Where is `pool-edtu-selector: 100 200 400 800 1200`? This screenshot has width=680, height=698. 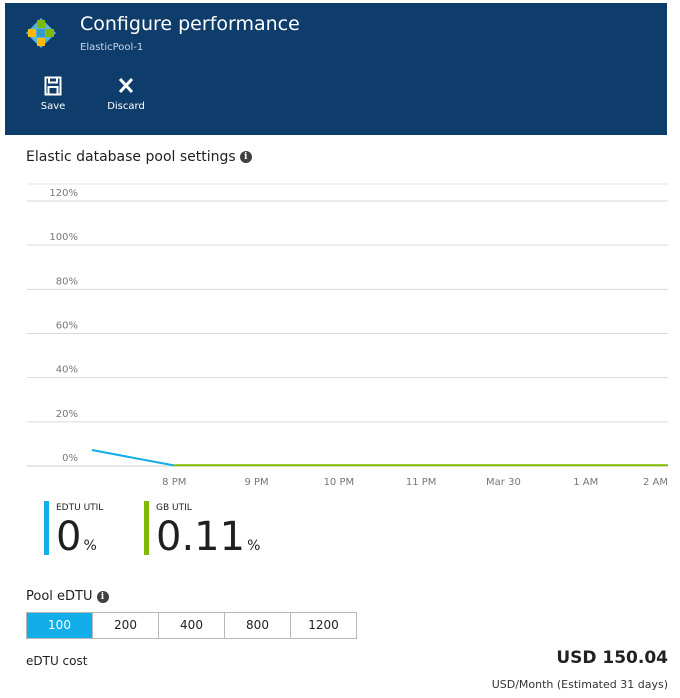
pool-edtu-selector: 100 200 400 800 1200 is located at coordinates (191, 625).